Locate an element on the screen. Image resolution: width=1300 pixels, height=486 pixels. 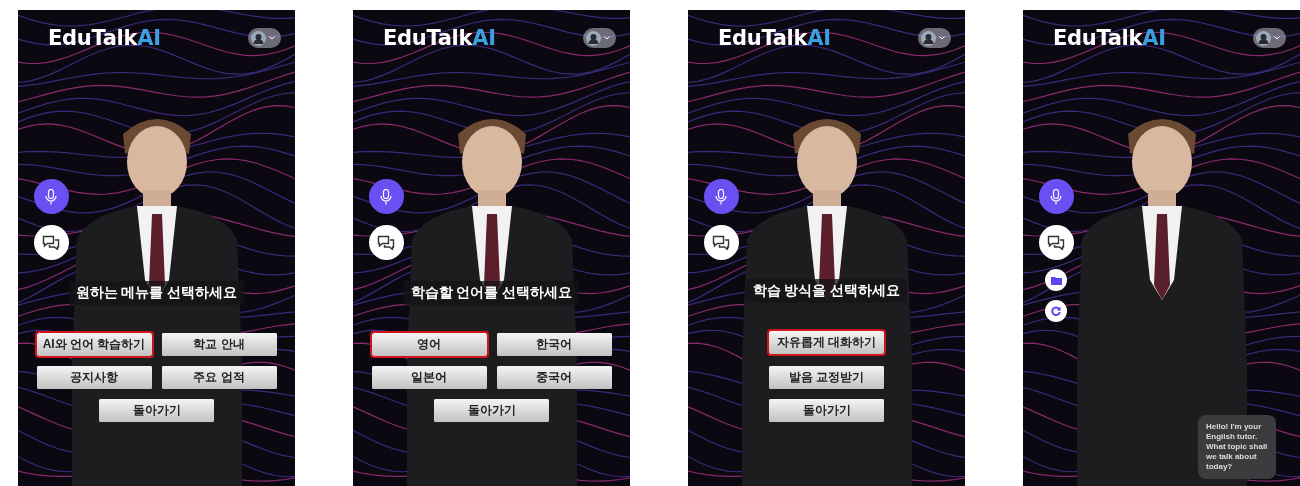
refresh-button is located at coordinates (1056, 311).